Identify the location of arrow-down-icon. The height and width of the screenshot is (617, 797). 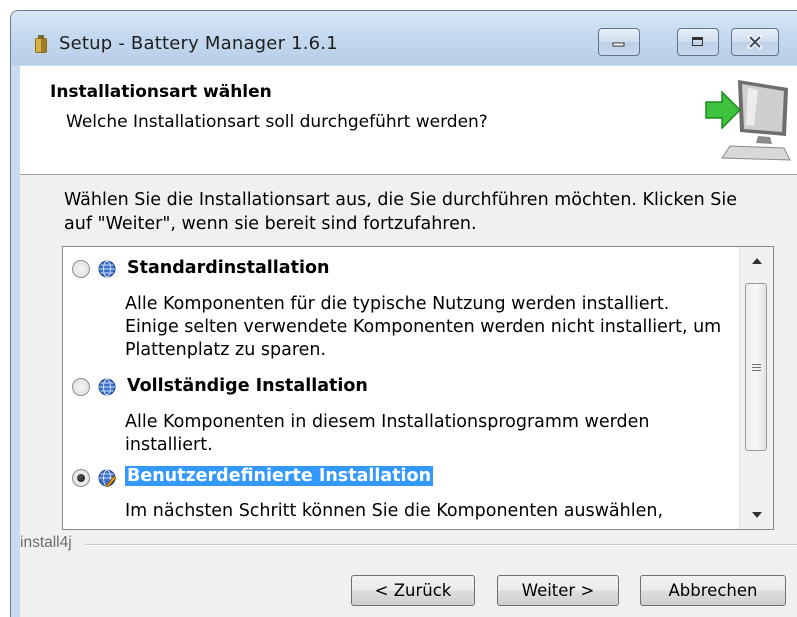
(756, 515).